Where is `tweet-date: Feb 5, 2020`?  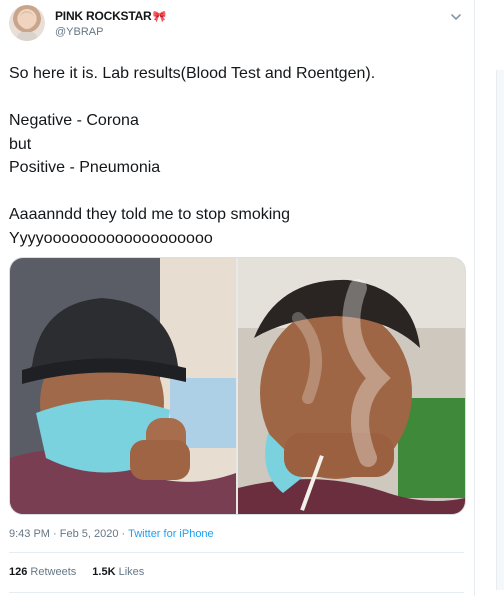
tweet-date: Feb 5, 2020 is located at coordinates (89, 534).